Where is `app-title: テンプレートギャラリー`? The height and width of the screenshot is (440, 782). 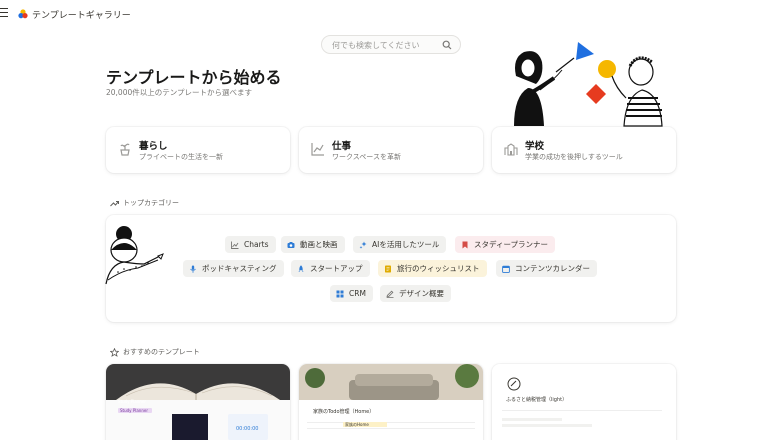
app-title: テンプレートギャラリー is located at coordinates (81, 16).